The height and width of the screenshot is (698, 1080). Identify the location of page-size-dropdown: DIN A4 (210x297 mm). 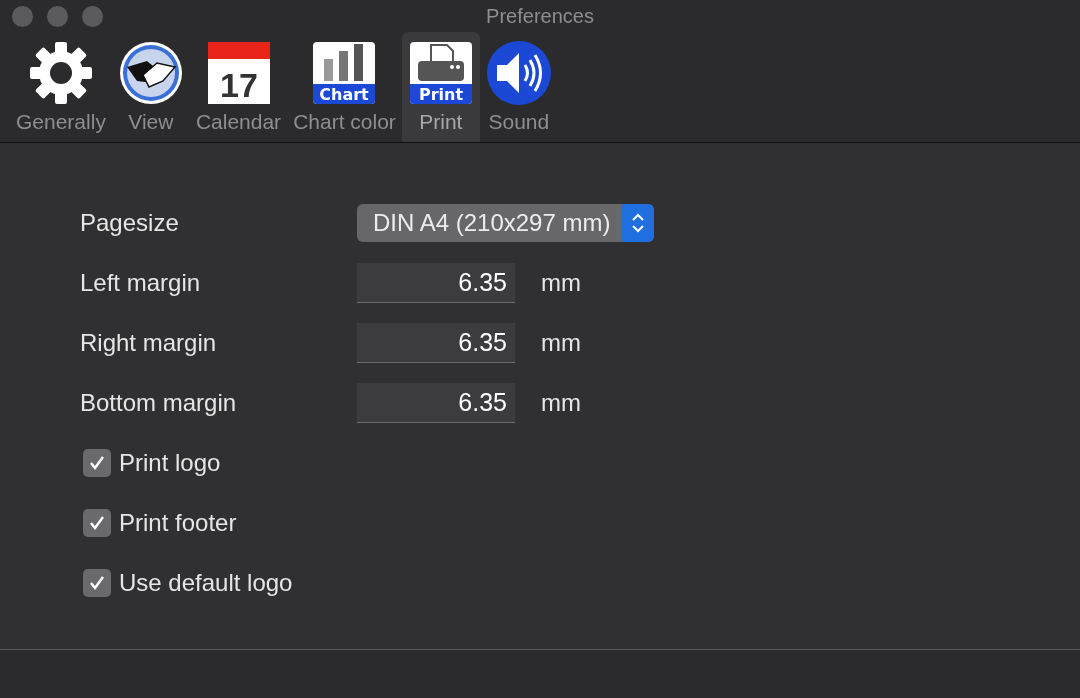
(506, 223).